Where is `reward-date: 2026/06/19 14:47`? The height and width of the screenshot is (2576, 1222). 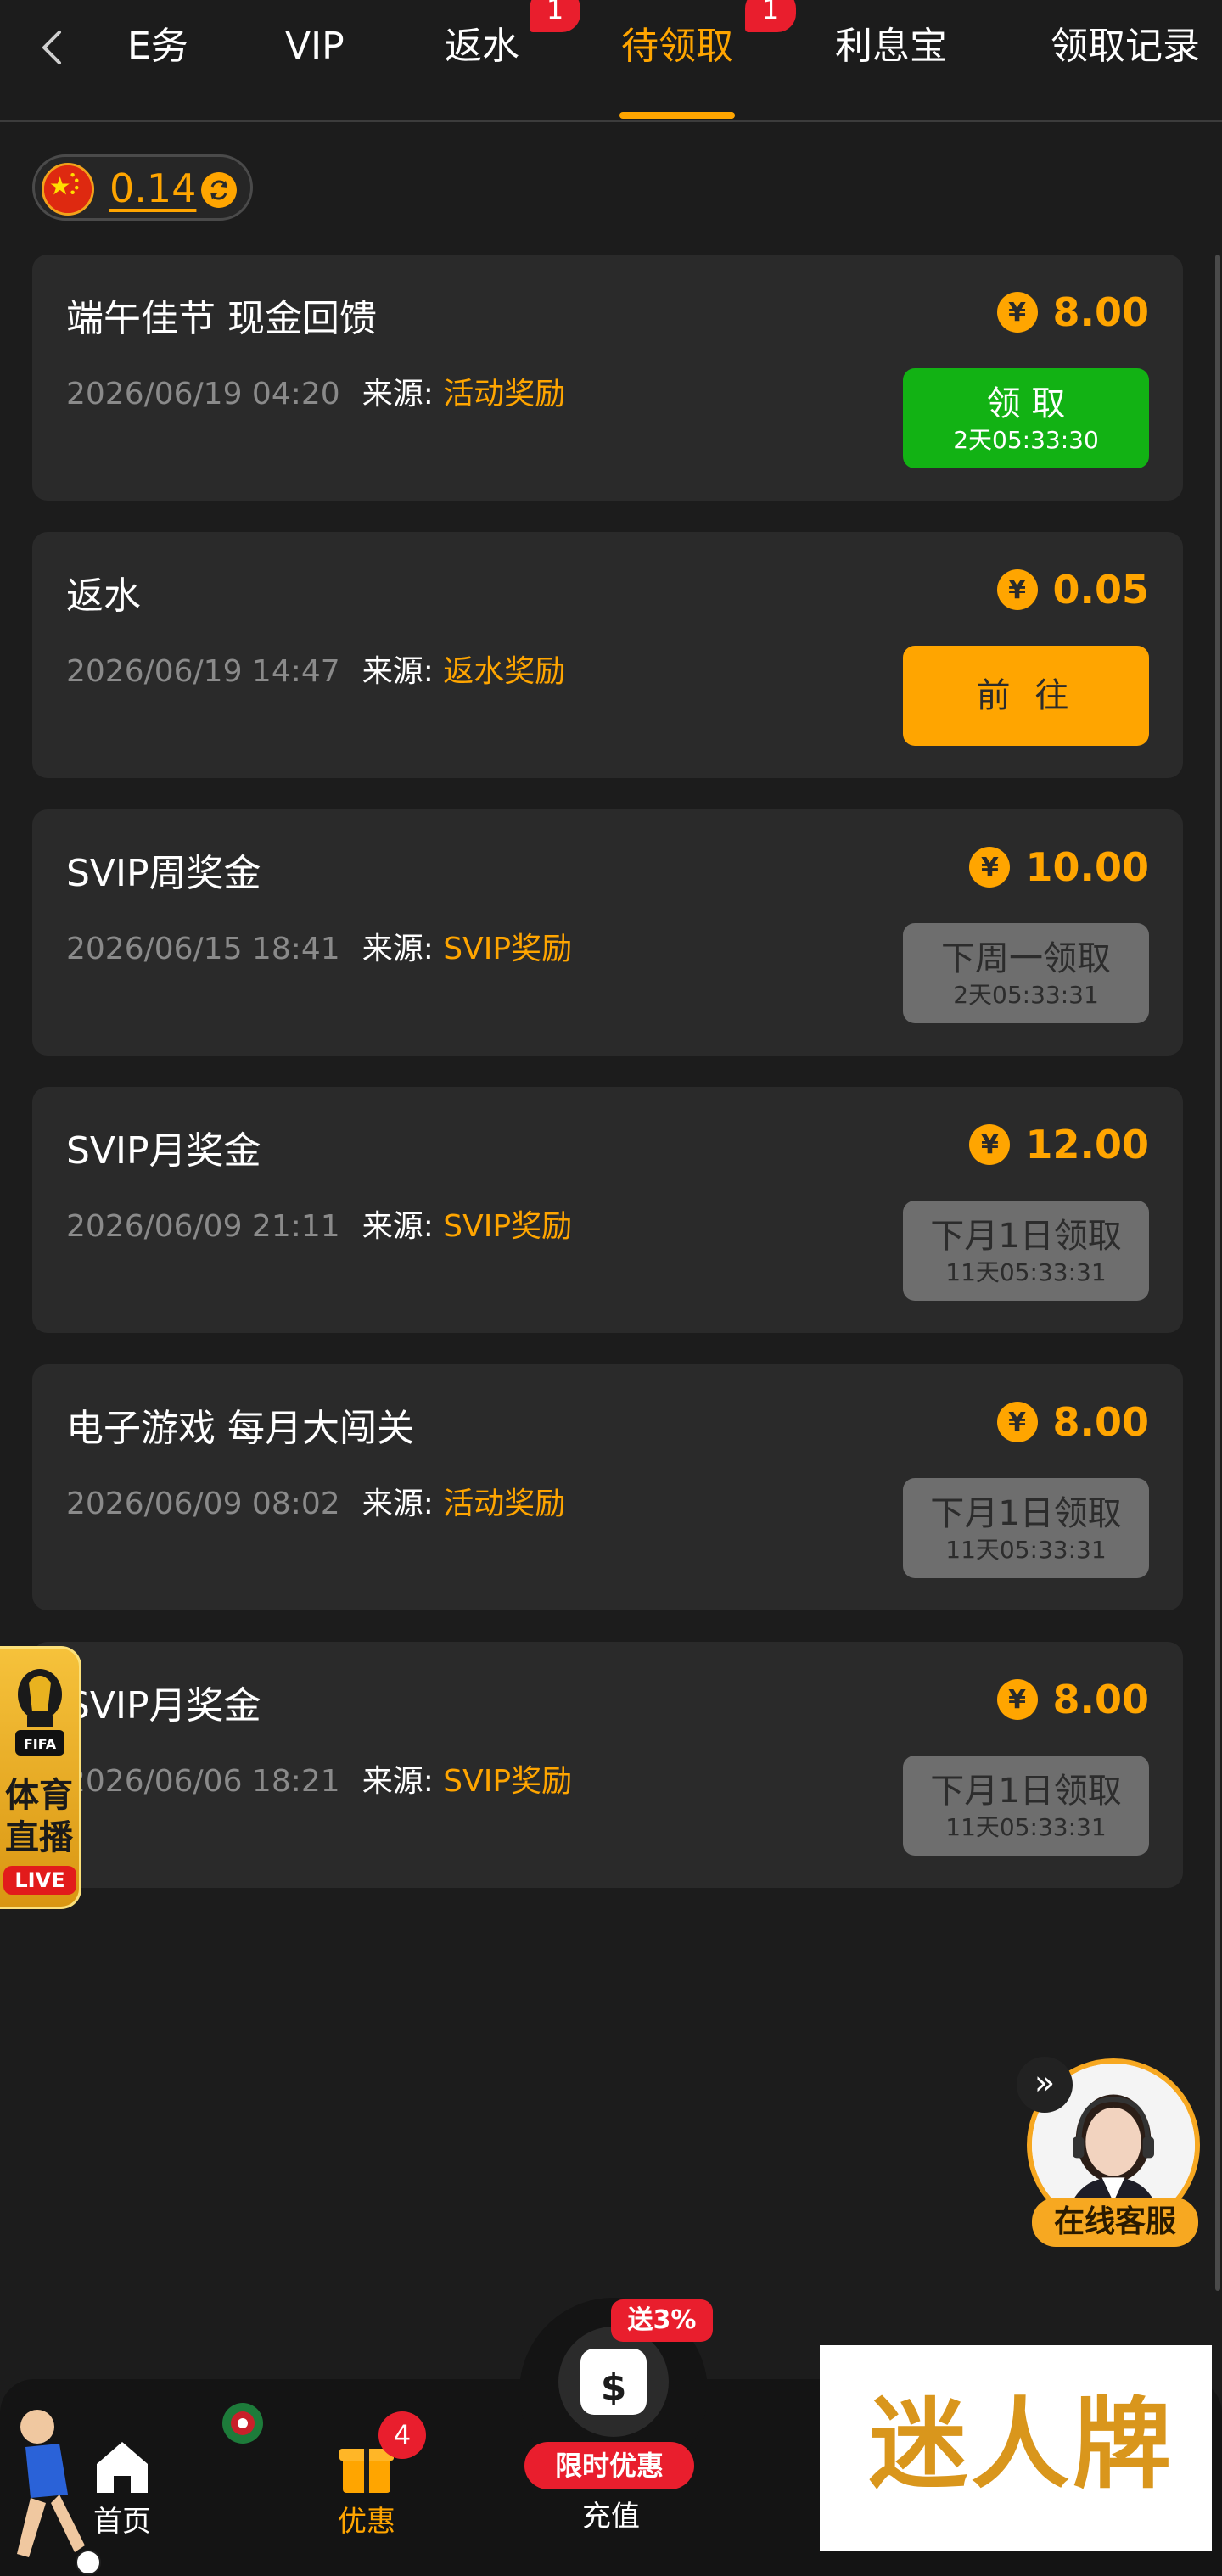 reward-date: 2026/06/19 14:47 is located at coordinates (203, 672).